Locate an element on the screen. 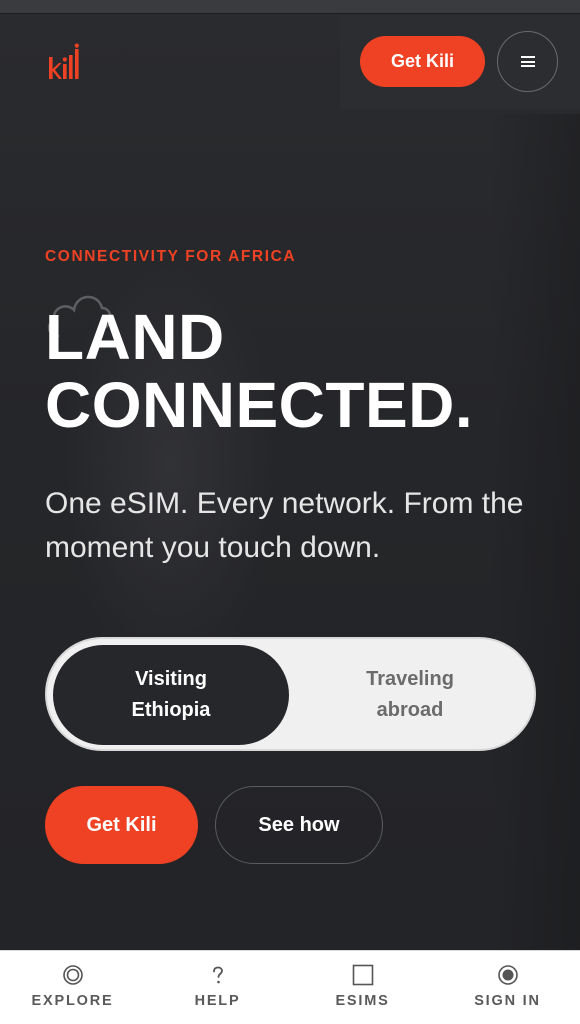 The width and height of the screenshot is (580, 1024). site-header: Get Kili is located at coordinates (290, 61).